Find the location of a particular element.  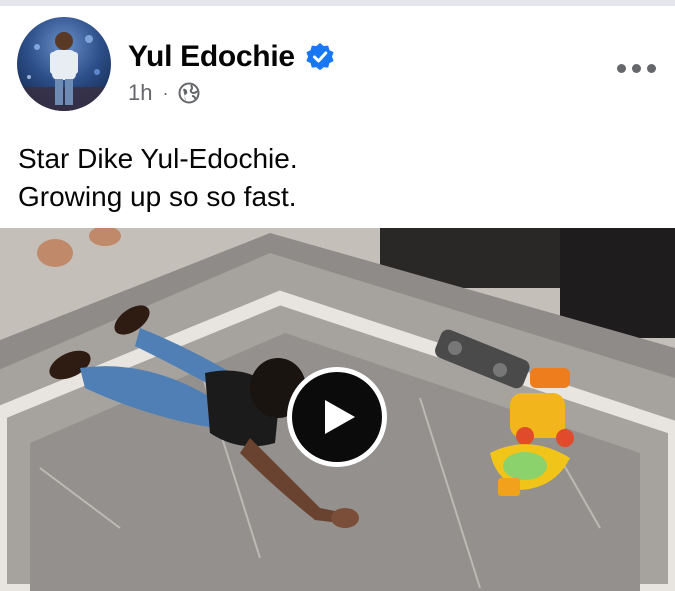

author-avatar is located at coordinates (64, 64).